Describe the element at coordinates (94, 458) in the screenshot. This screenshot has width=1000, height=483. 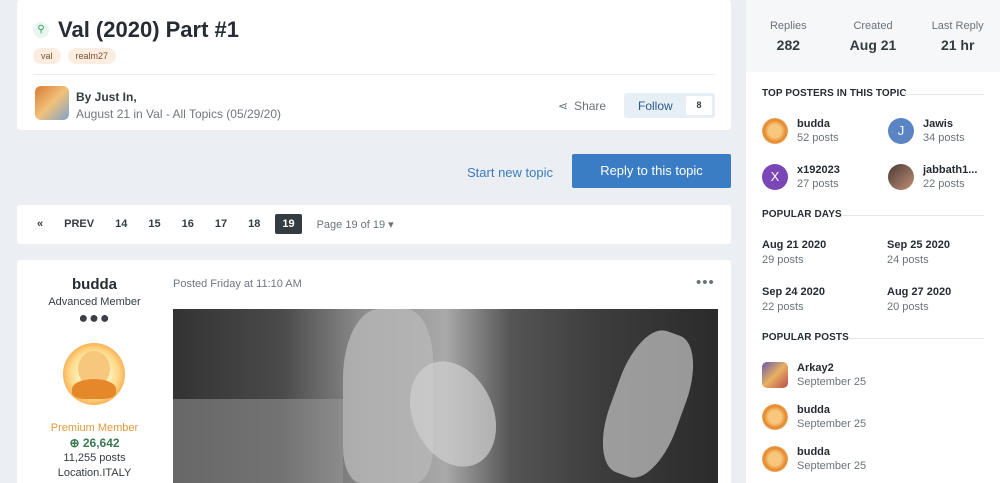
I see `post-count: 11,255 posts` at that location.